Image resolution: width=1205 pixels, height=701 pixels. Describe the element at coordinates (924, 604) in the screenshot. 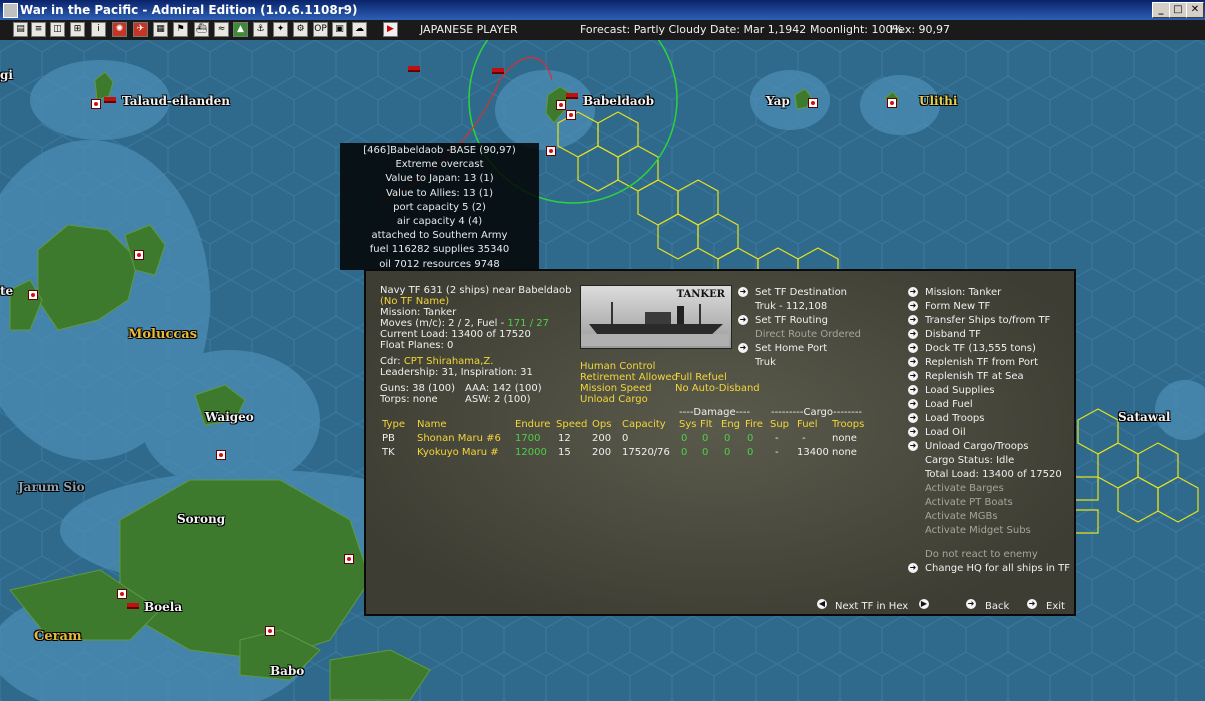

I see `next-arrow-icon: ▶` at that location.